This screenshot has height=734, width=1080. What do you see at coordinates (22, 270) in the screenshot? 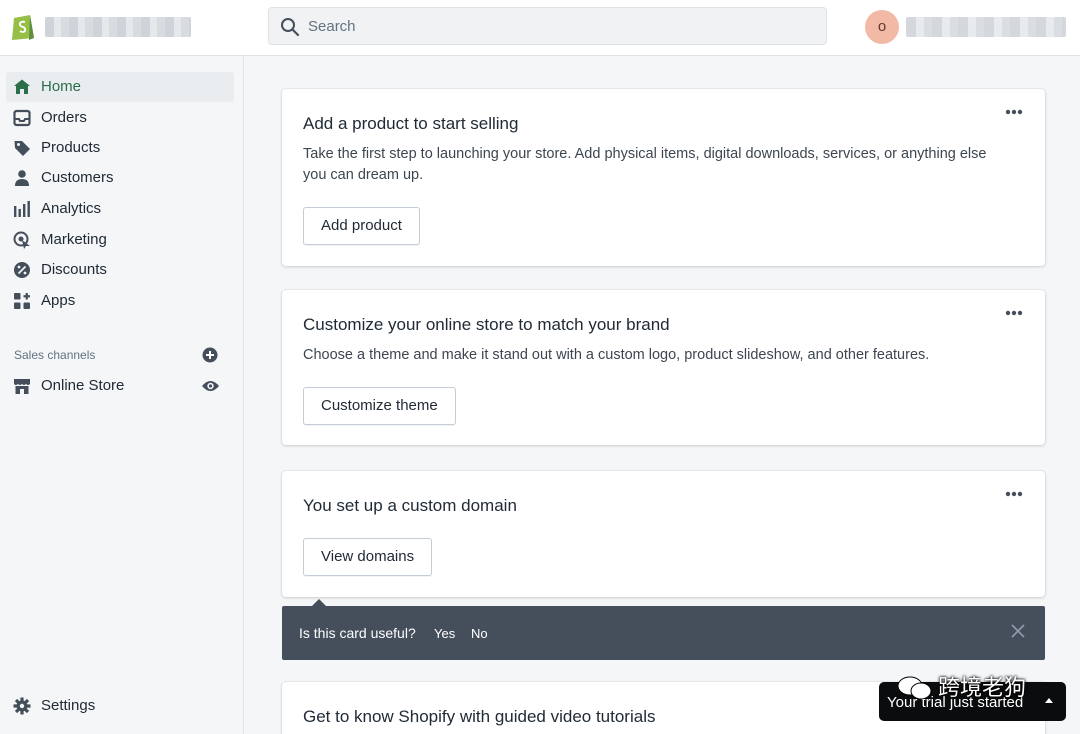
I see `discount-icon` at bounding box center [22, 270].